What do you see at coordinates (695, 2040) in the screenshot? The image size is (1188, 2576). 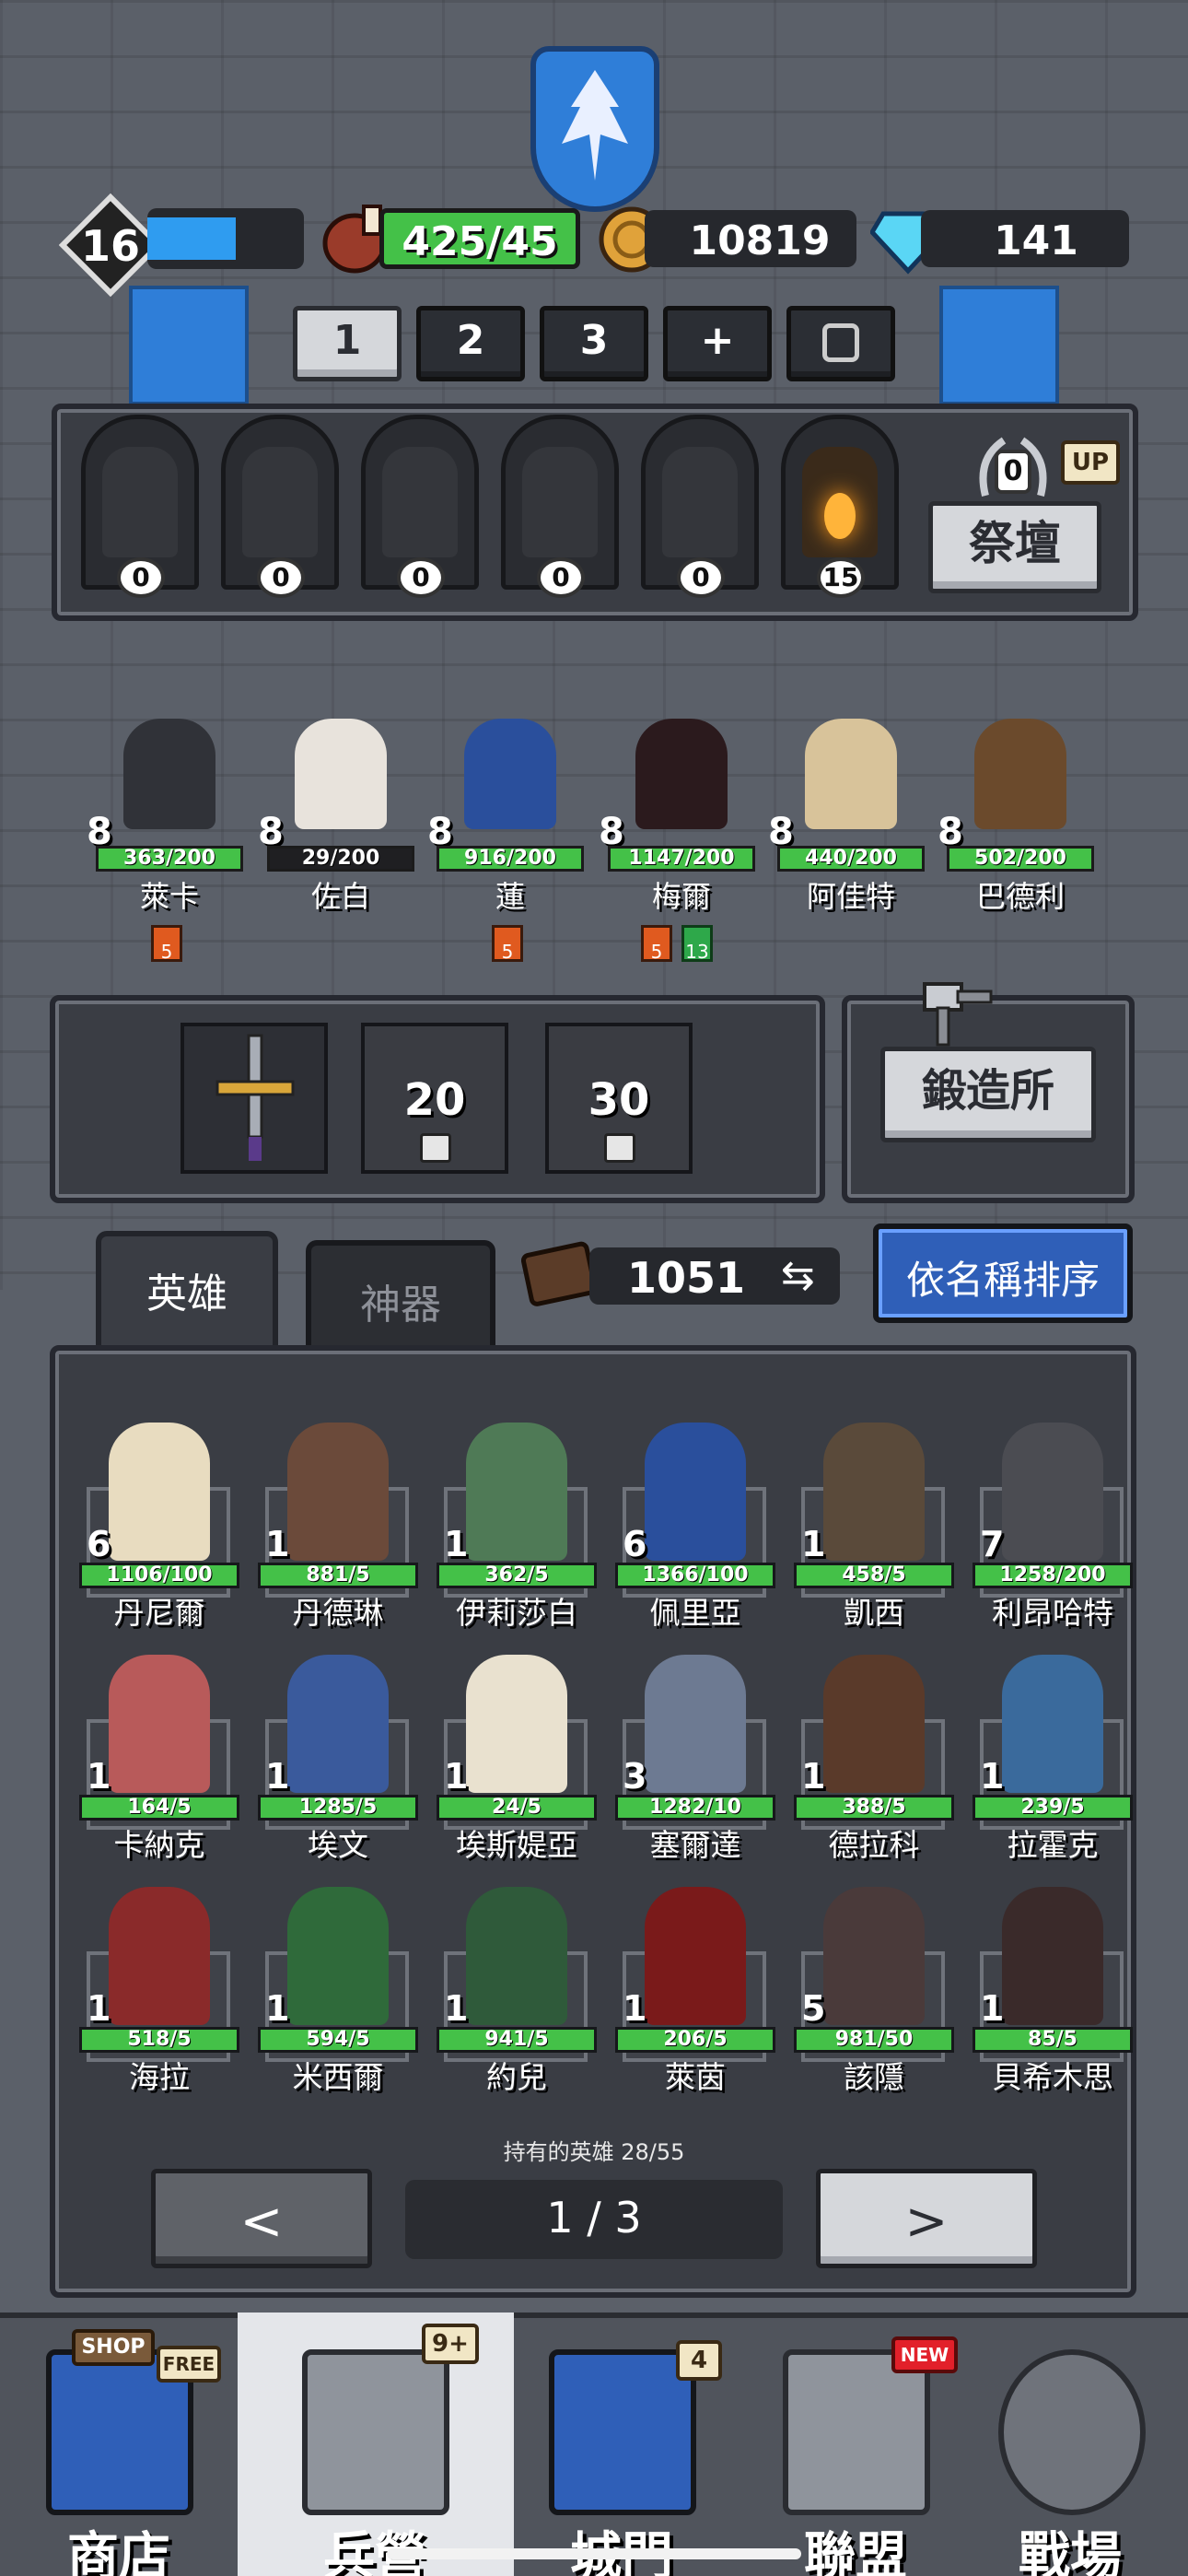 I see `hero-xp-bar: 206/5` at bounding box center [695, 2040].